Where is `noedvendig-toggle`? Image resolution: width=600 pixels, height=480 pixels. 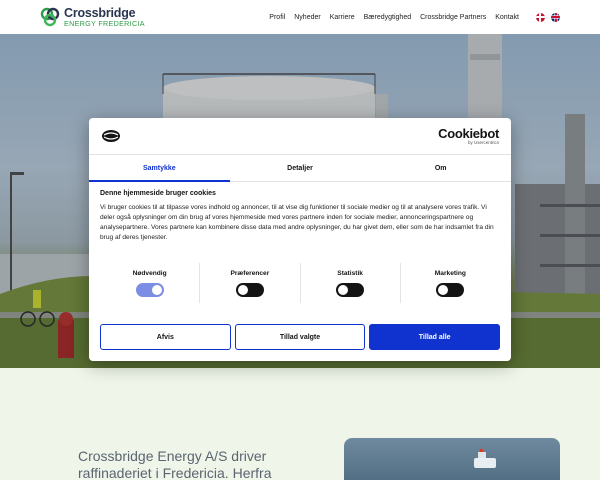
noedvendig-toggle is located at coordinates (149, 289).